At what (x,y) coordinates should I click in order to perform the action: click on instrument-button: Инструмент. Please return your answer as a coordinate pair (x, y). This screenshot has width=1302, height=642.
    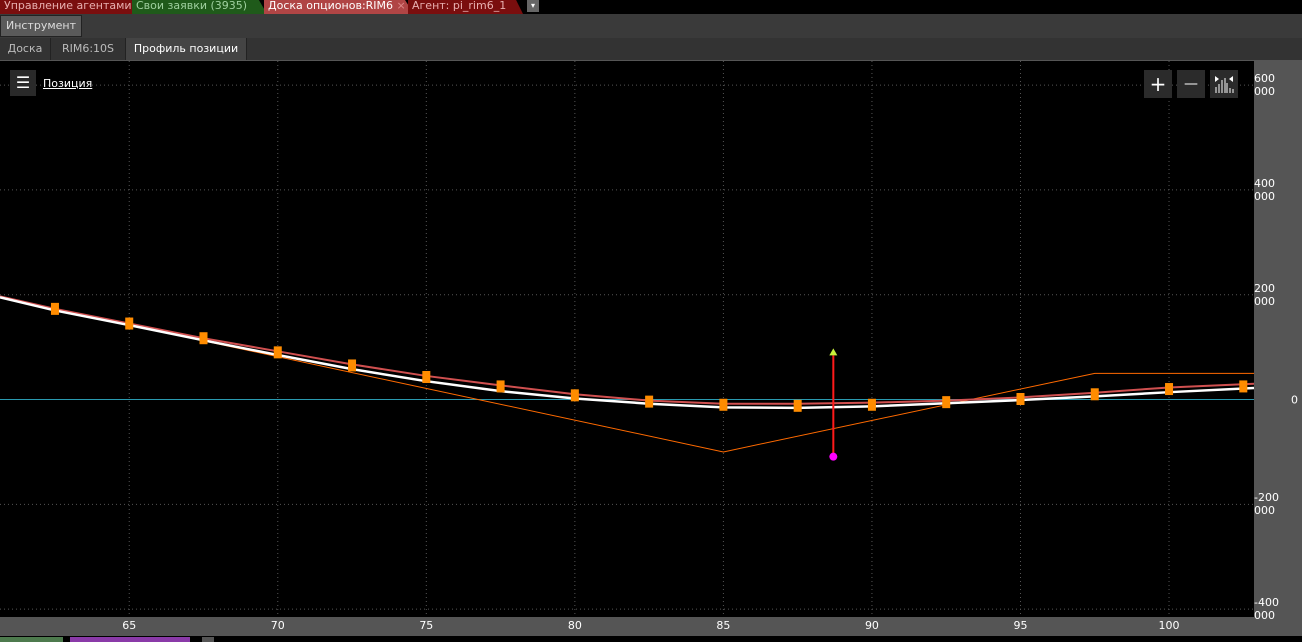
    Looking at the image, I should click on (41, 26).